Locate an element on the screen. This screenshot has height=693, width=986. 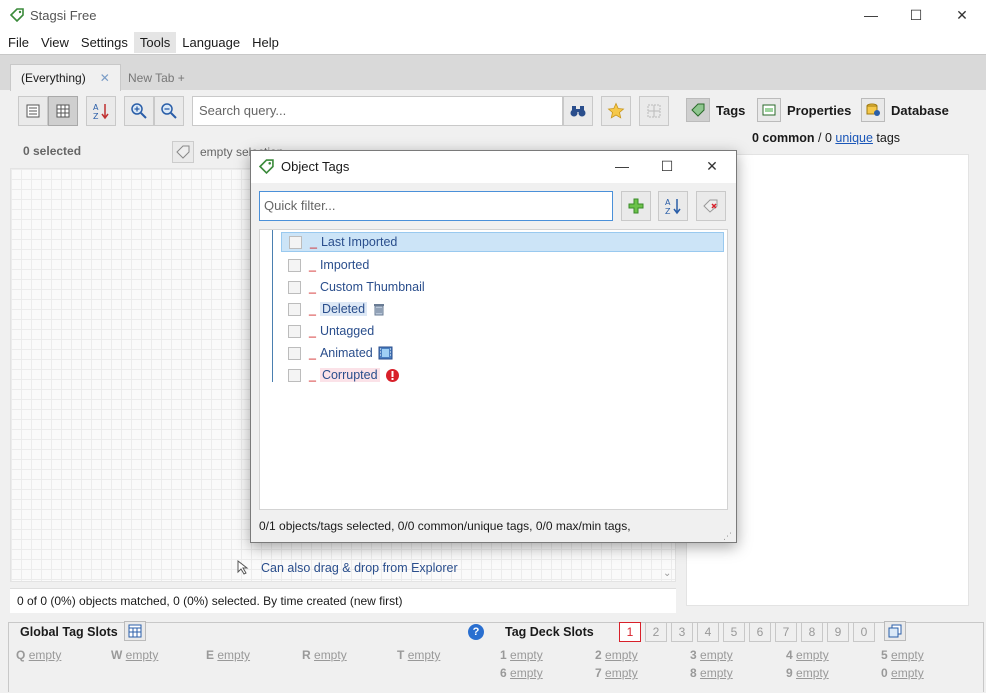
menu-tools: Tools is located at coordinates (155, 42).